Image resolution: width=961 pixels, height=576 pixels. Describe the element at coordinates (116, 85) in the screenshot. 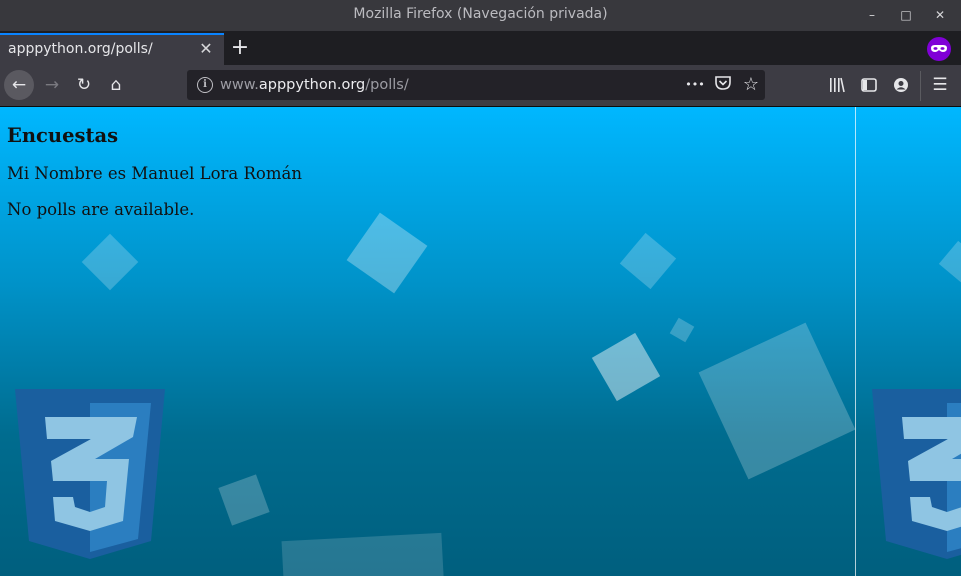

I see `home-icon: ⌂` at that location.